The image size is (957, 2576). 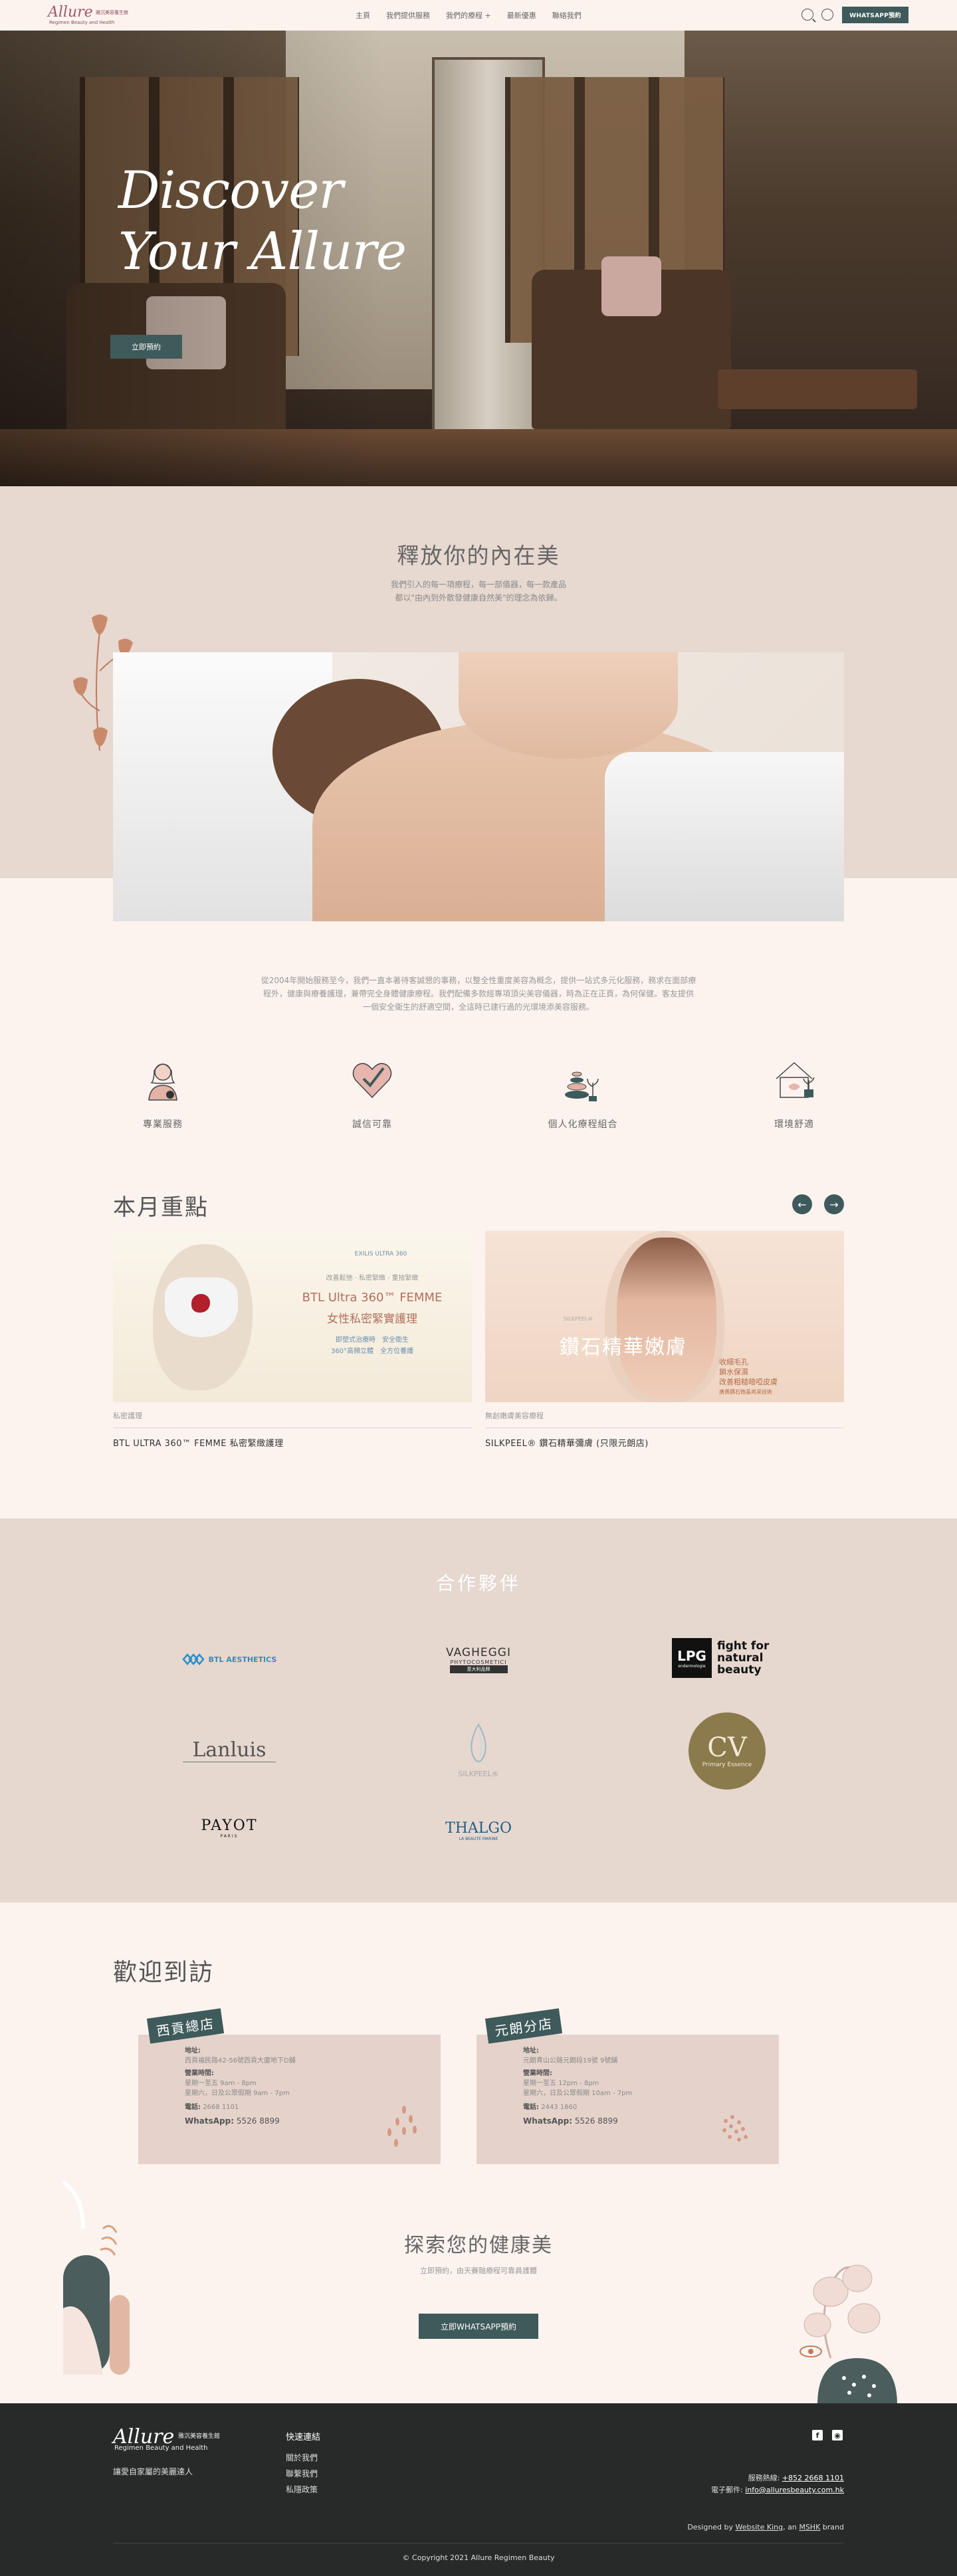 I want to click on partner-logo-payot: PAYOT PARIS, so click(x=229, y=1828).